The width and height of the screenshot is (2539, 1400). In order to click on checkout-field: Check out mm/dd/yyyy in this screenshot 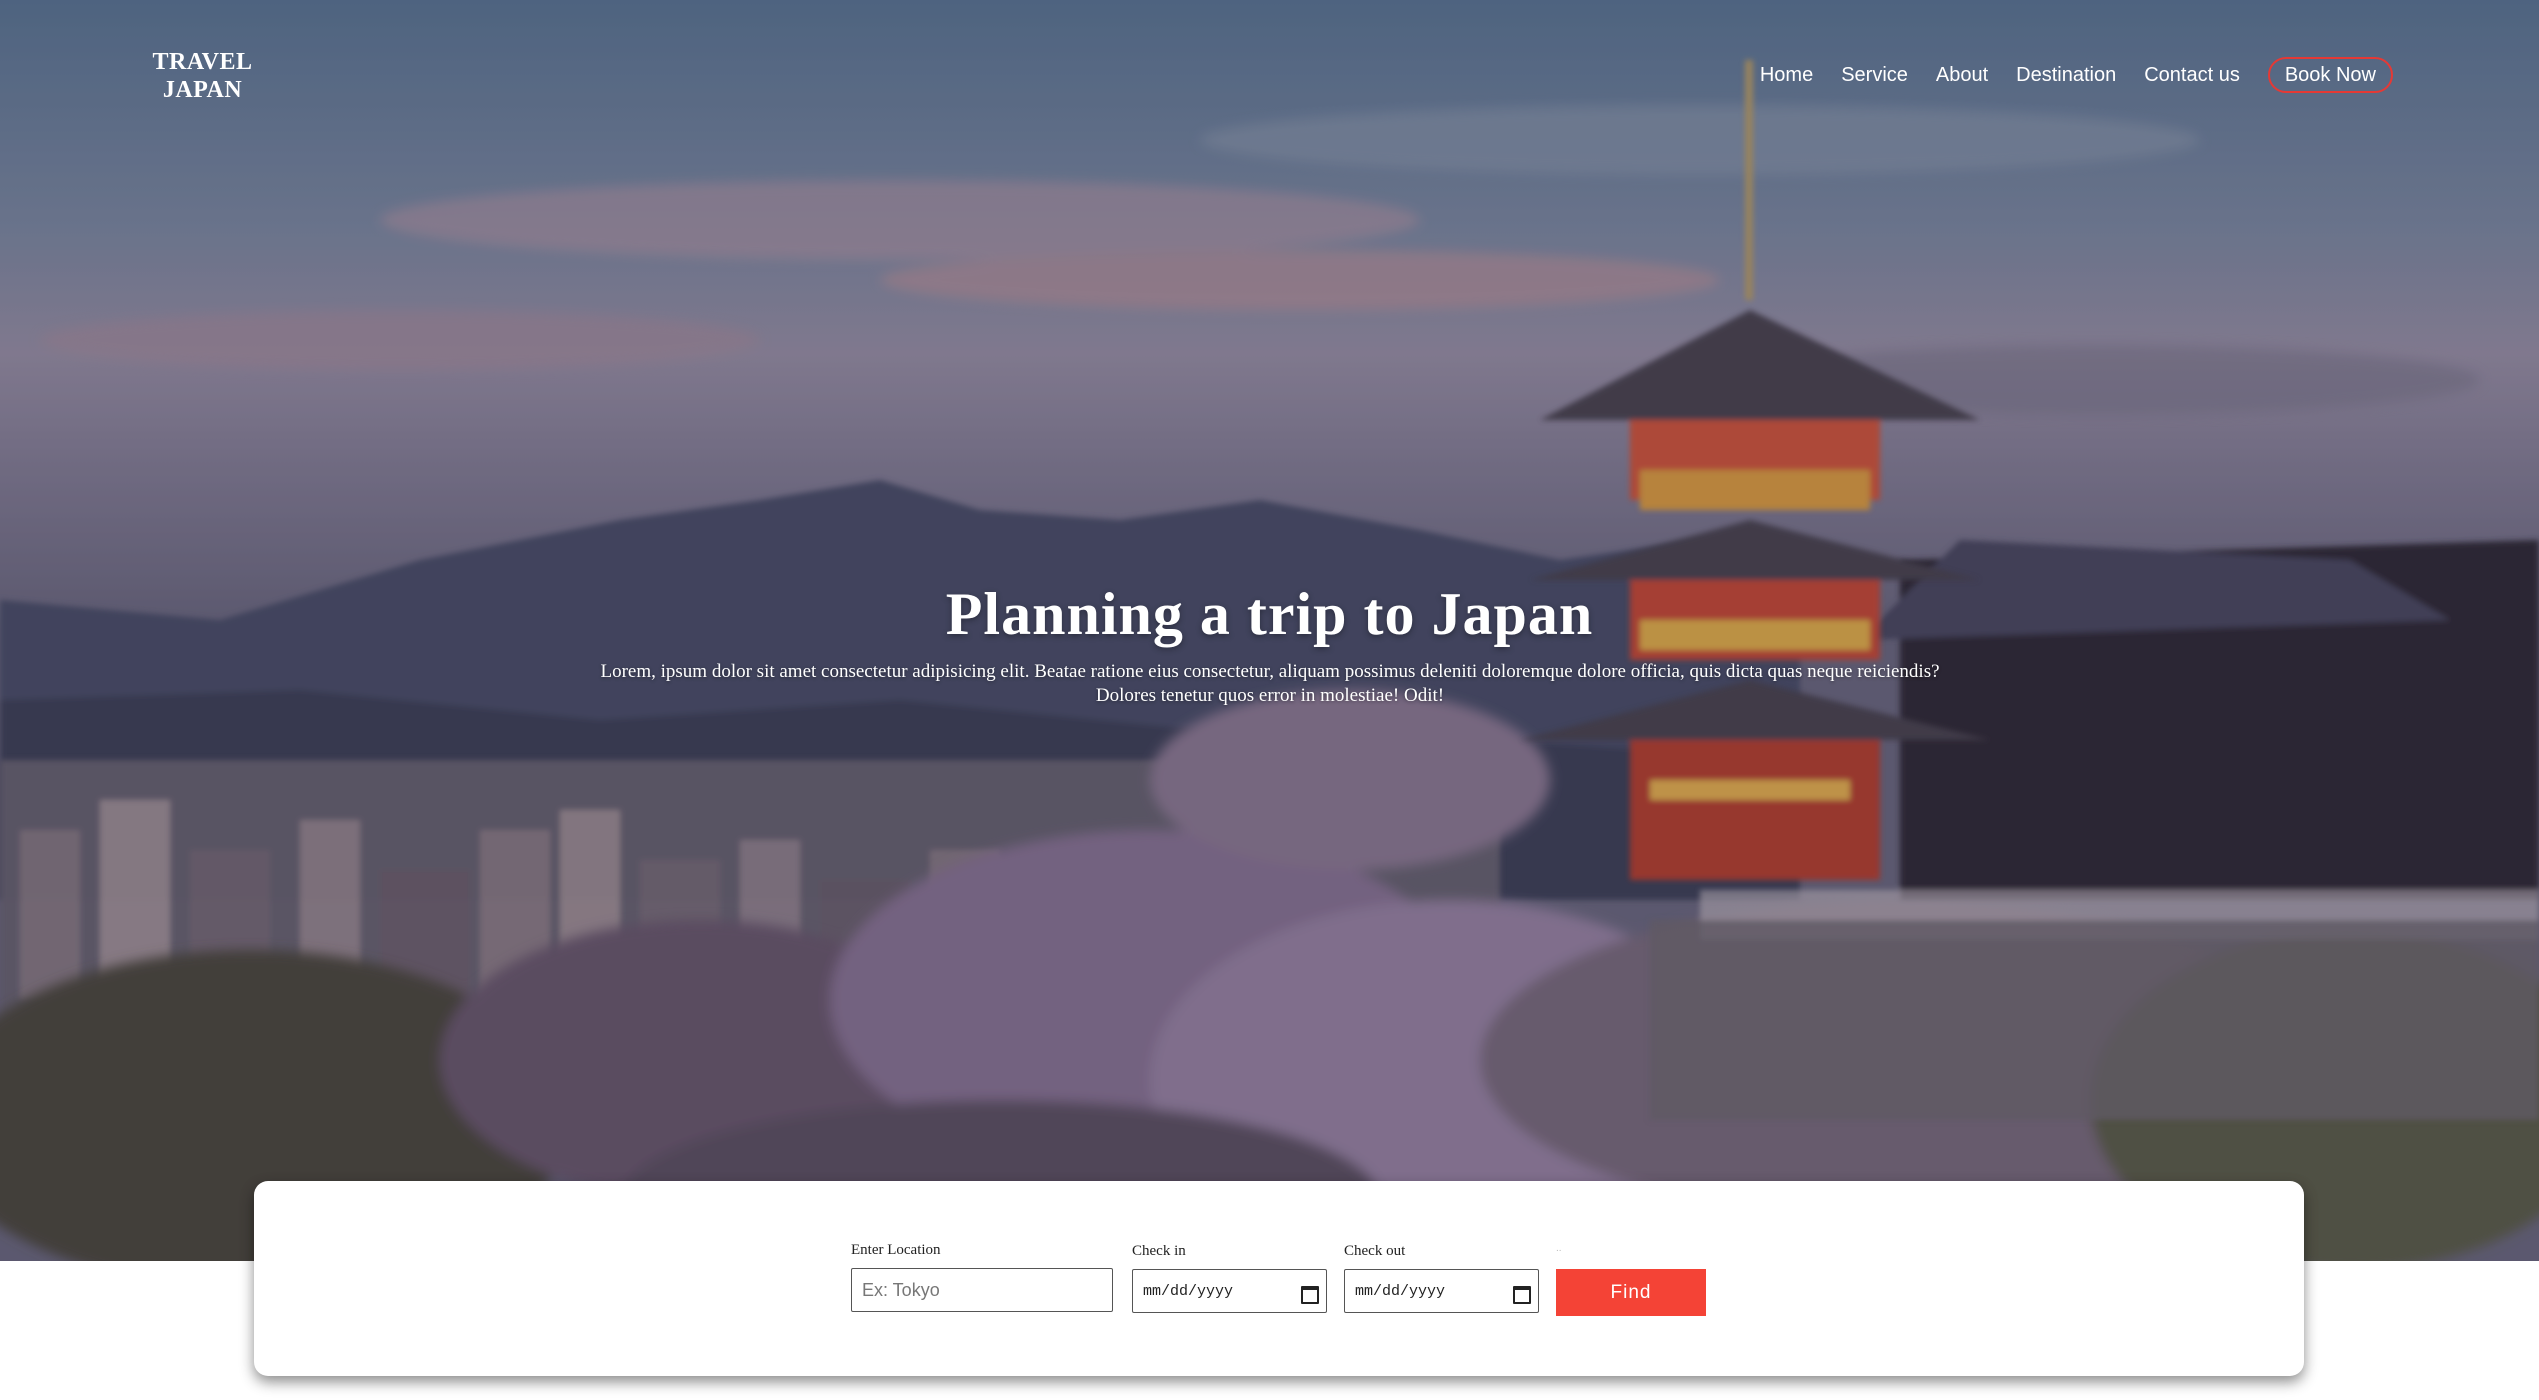, I will do `click(1441, 1278)`.